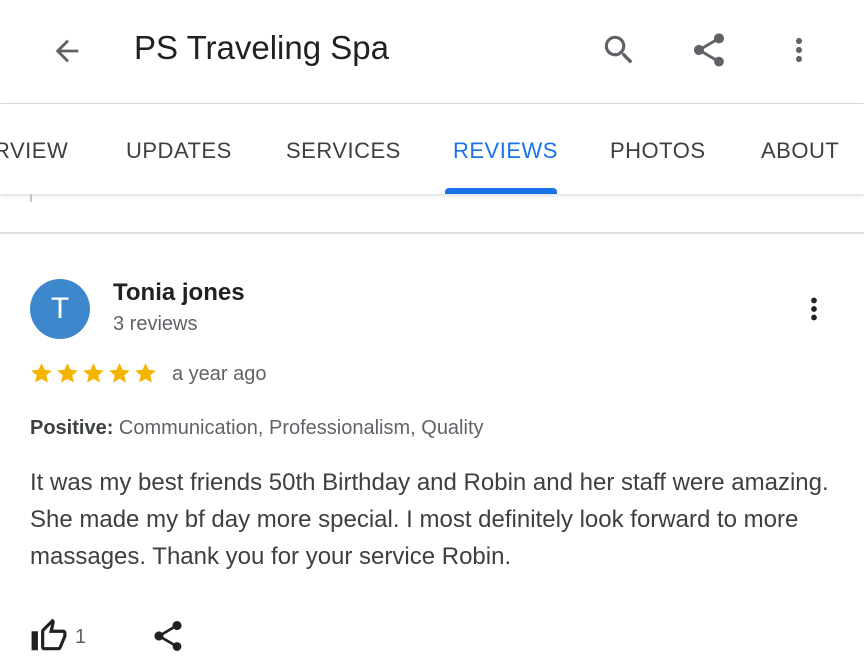 Image resolution: width=864 pixels, height=663 pixels. What do you see at coordinates (31, 198) in the screenshot?
I see `content-fragment` at bounding box center [31, 198].